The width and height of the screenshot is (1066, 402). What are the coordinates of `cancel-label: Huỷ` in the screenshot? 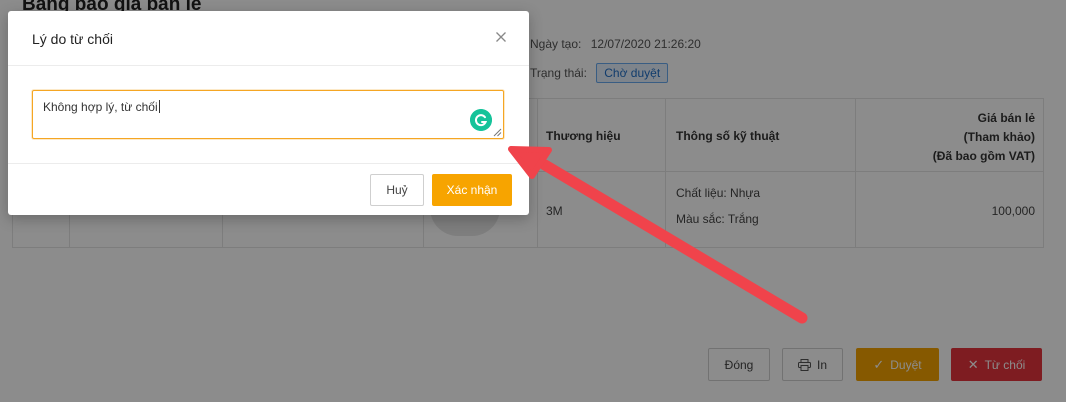 It's located at (397, 190).